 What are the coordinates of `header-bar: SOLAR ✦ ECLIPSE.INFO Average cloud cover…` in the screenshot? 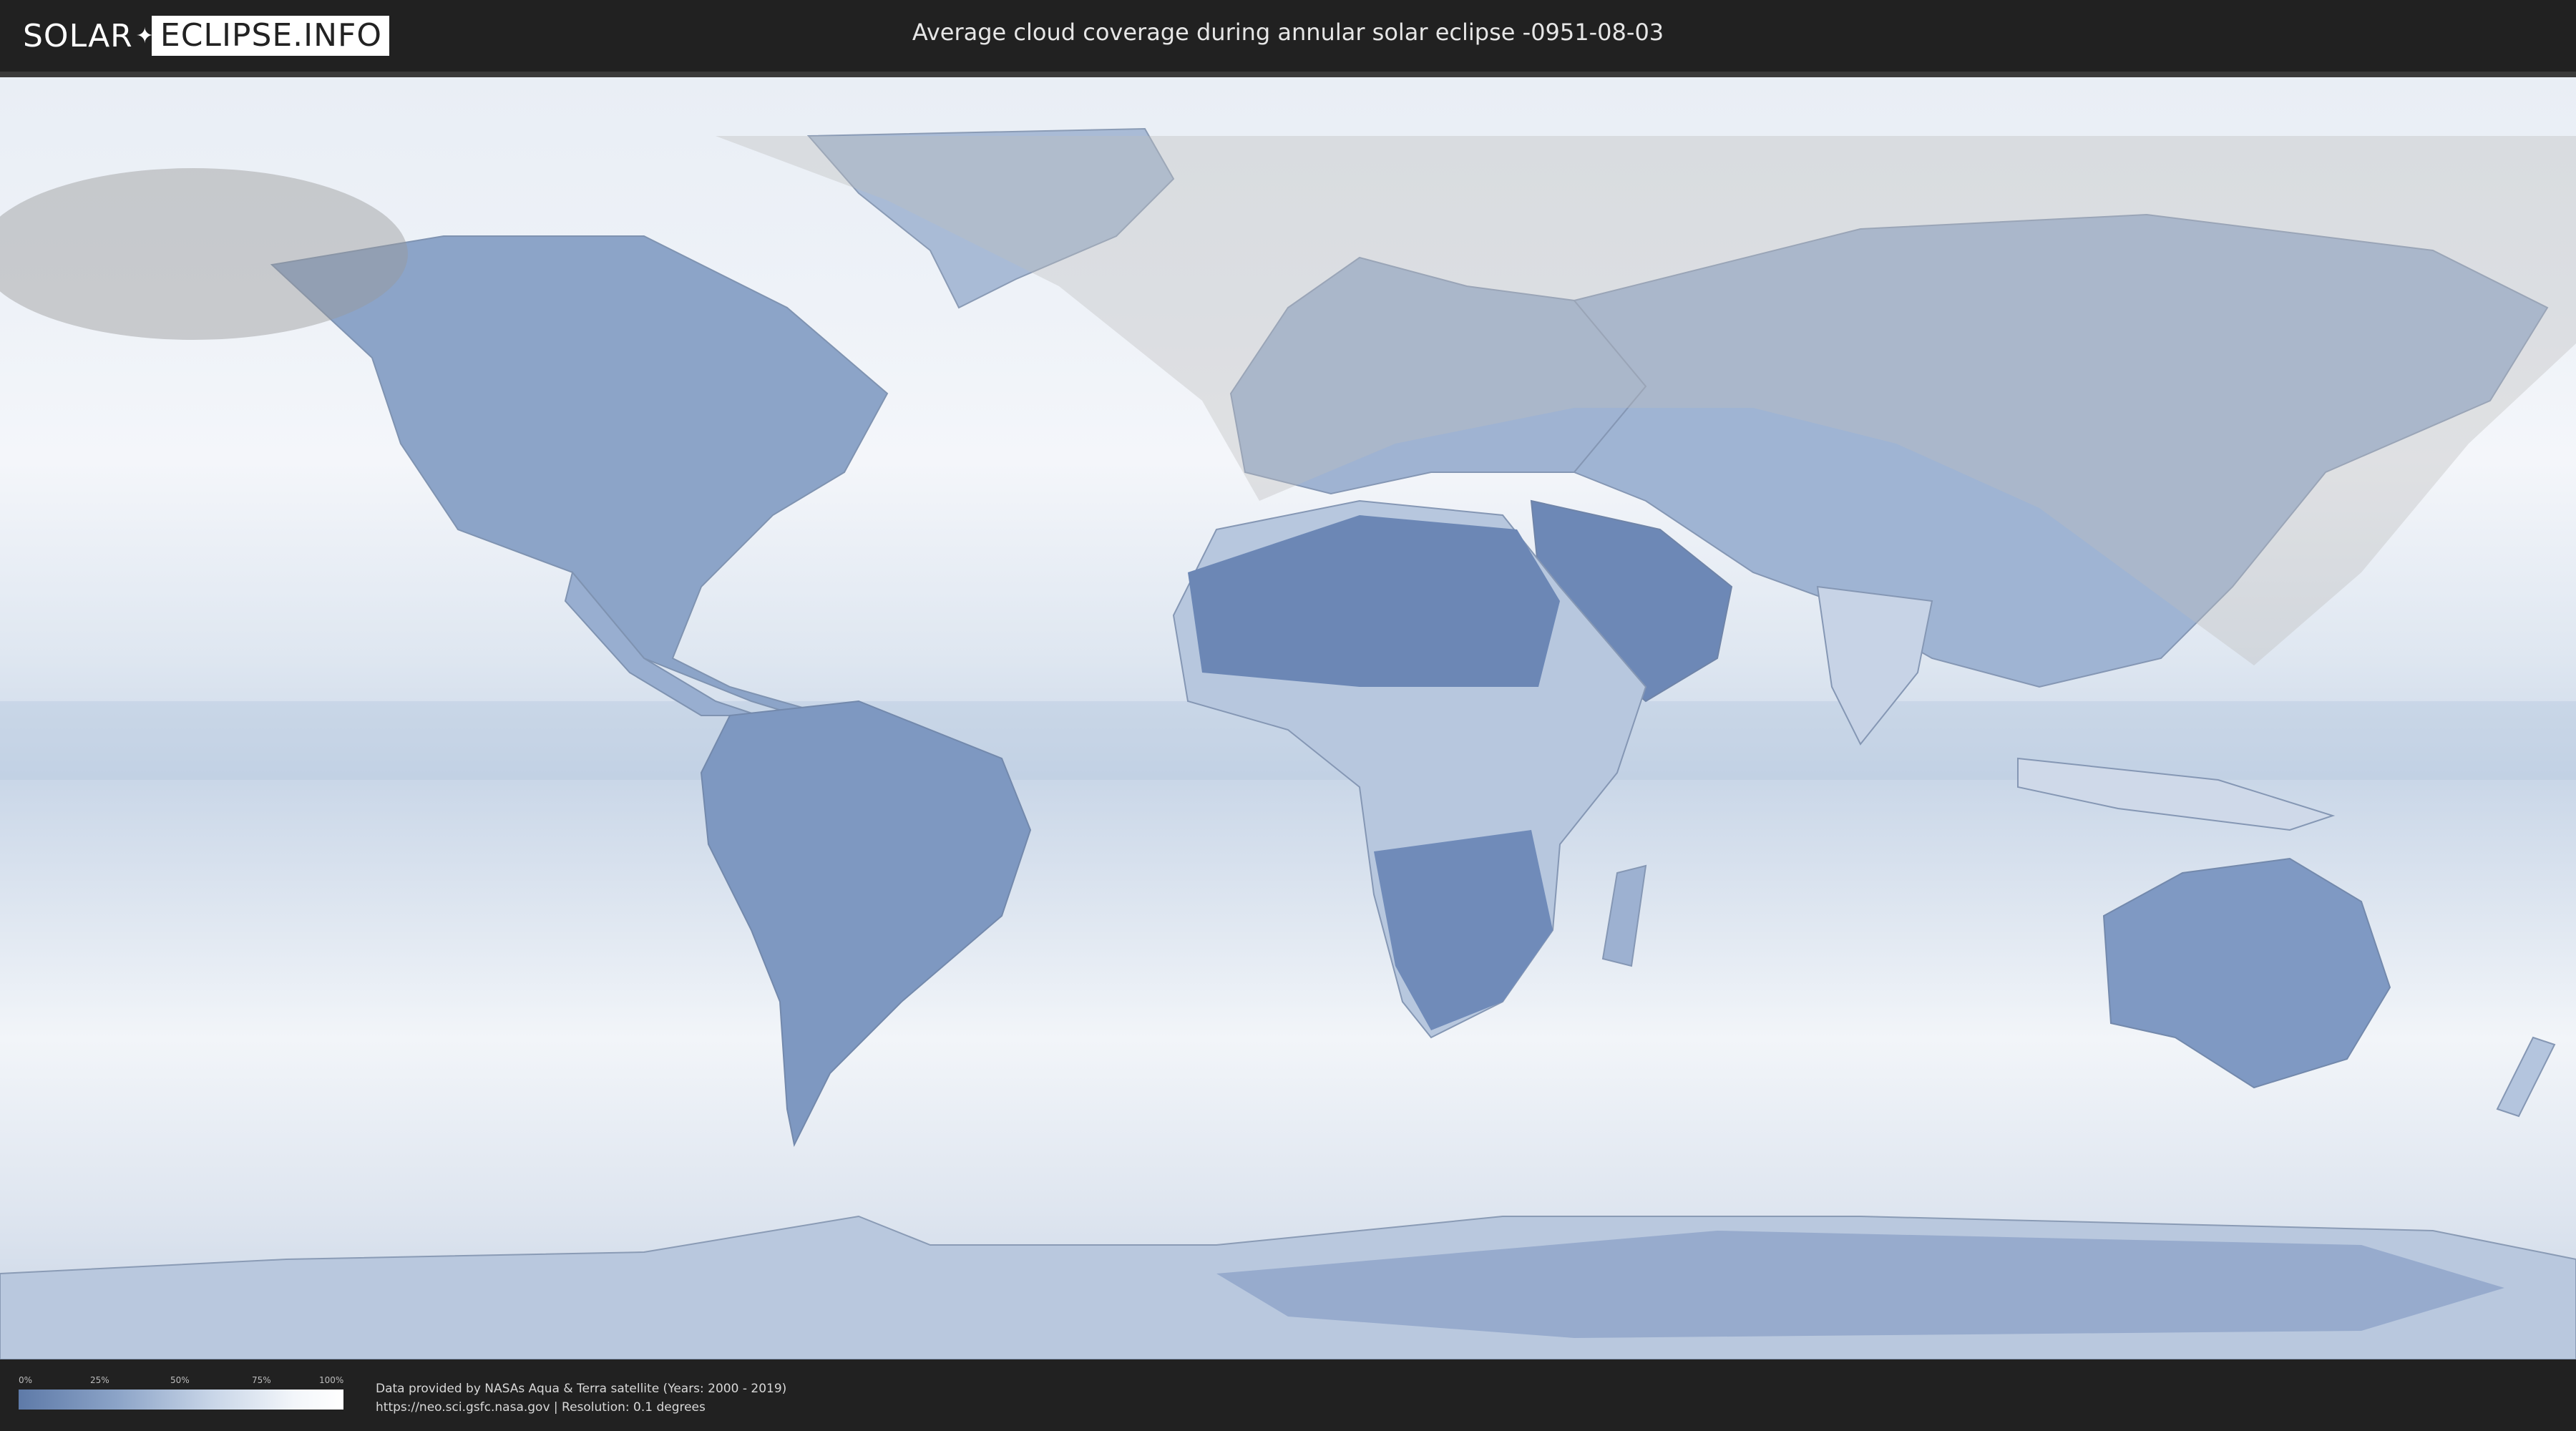 It's located at (1288, 36).